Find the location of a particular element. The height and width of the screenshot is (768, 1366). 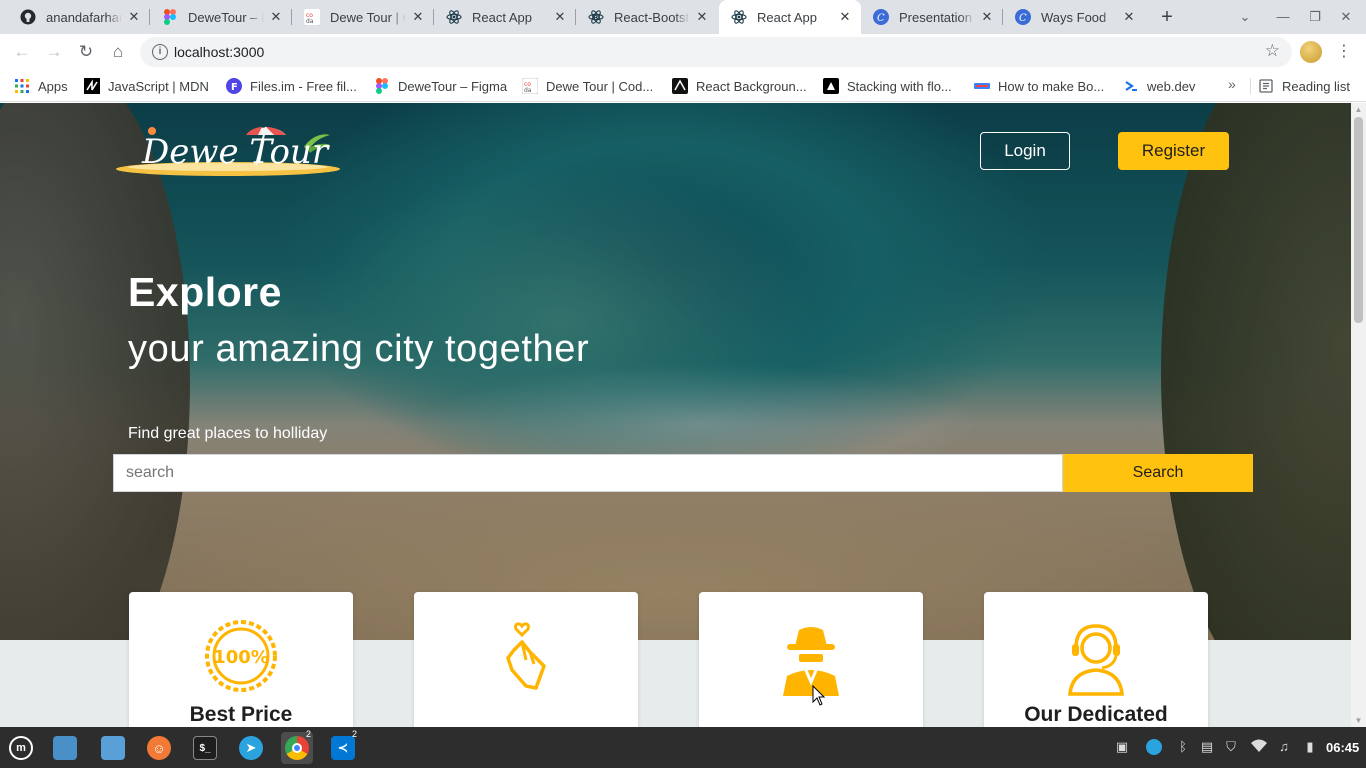

react-bg-icon is located at coordinates (680, 86).